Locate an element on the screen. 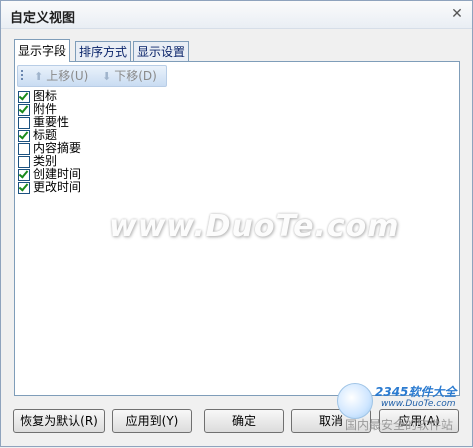  move-up-label: 上移(U) is located at coordinates (67, 76).